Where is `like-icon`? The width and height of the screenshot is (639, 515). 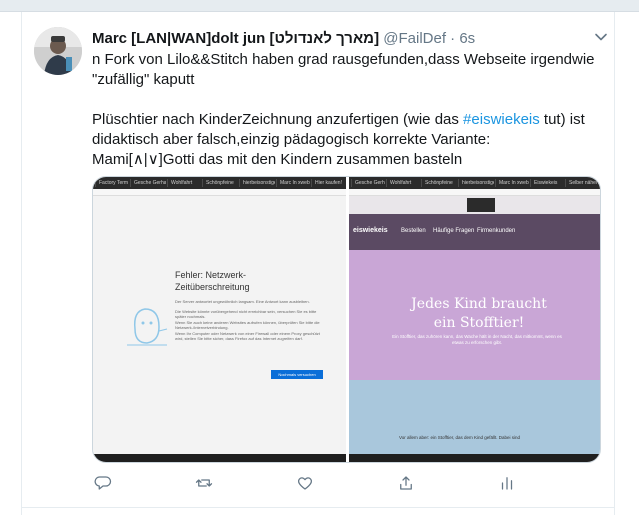
like-icon is located at coordinates (305, 483).